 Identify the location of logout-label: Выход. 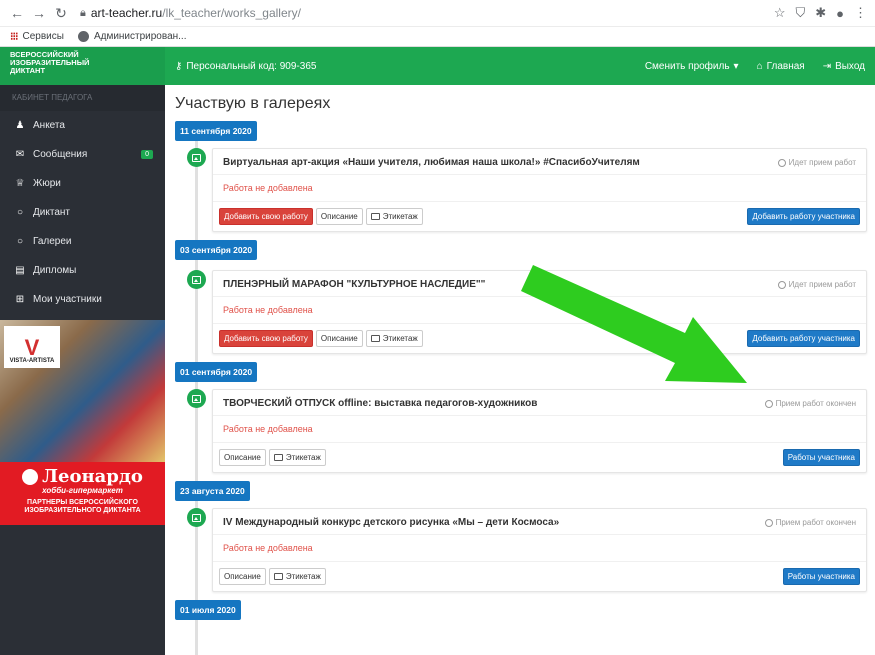
(850, 66).